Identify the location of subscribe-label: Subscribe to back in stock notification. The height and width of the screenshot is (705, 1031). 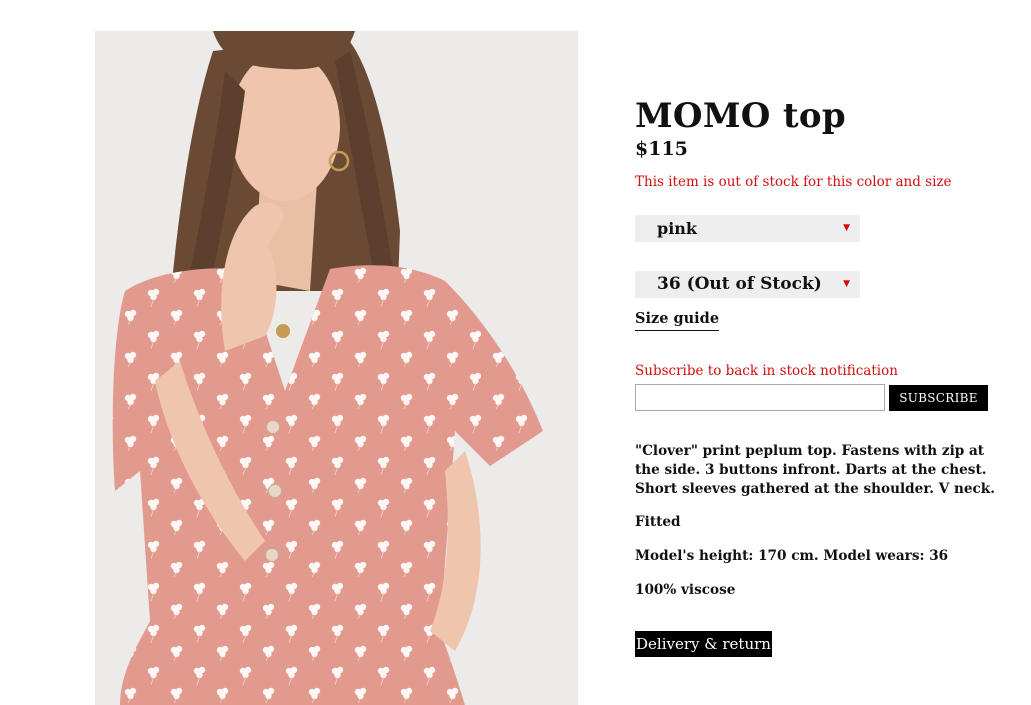
(766, 371).